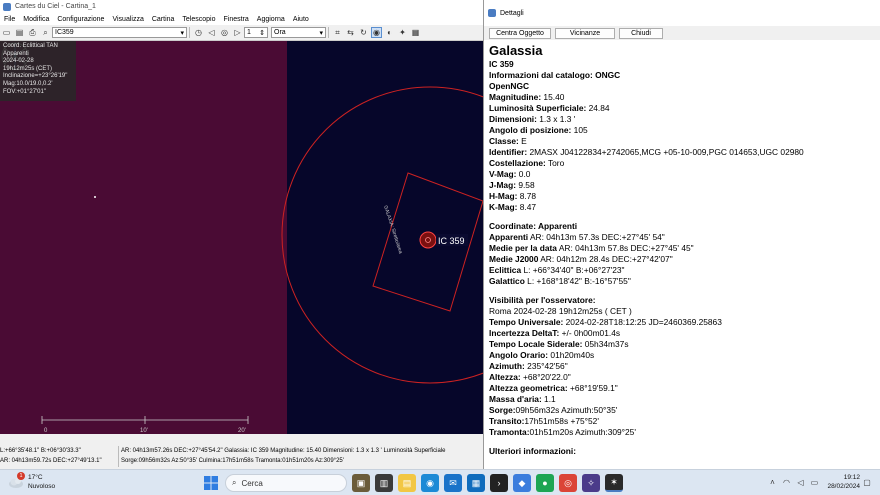 The height and width of the screenshot is (495, 880). Describe the element at coordinates (127, 19) in the screenshot. I see `menu-visualizza: Visualizza` at that location.